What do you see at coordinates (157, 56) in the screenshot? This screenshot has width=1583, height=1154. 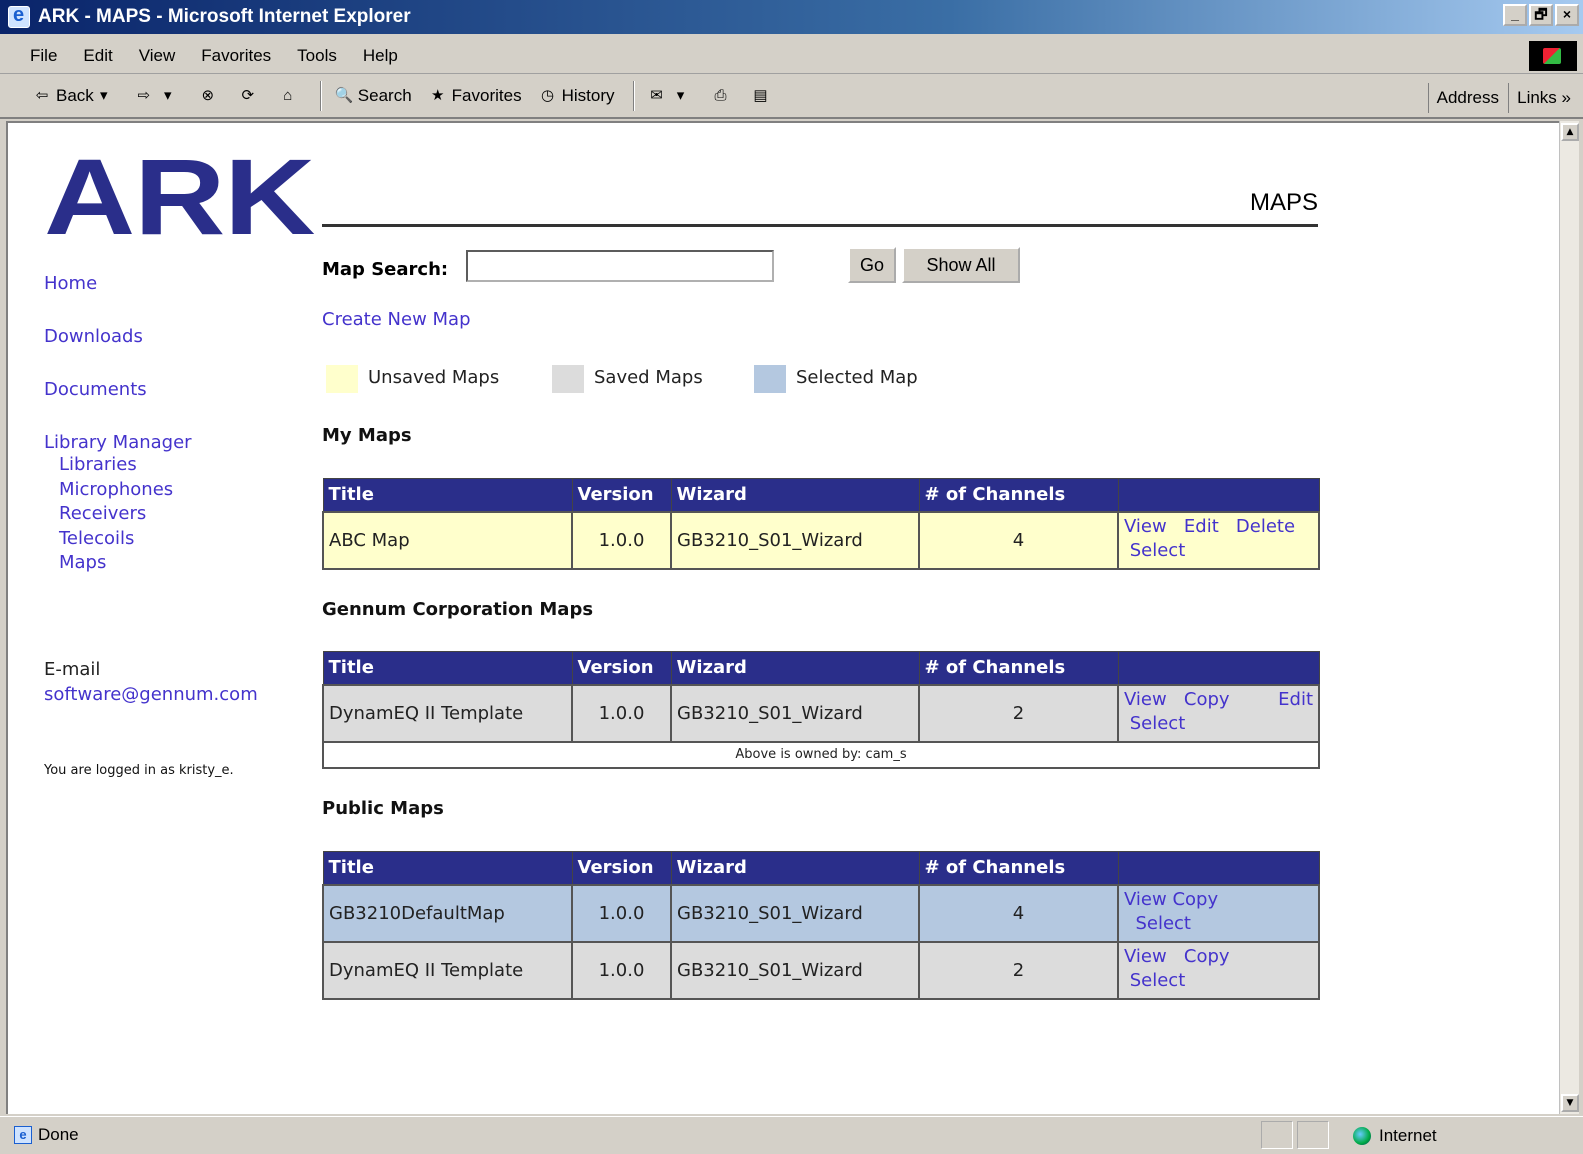 I see `menu-view: View` at bounding box center [157, 56].